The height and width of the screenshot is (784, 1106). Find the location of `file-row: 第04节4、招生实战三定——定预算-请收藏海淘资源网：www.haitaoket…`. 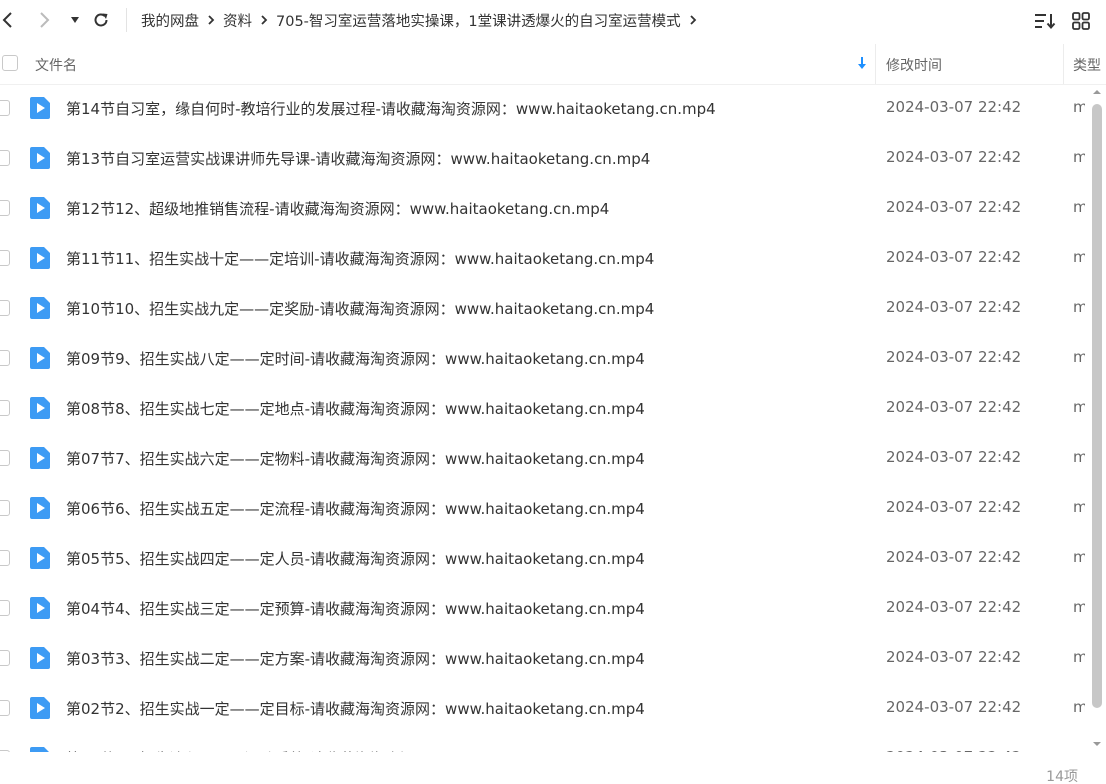

file-row: 第04节4、招生实战三定——定预算-请收藏海淘资源网：www.haitaoket… is located at coordinates (544, 609).